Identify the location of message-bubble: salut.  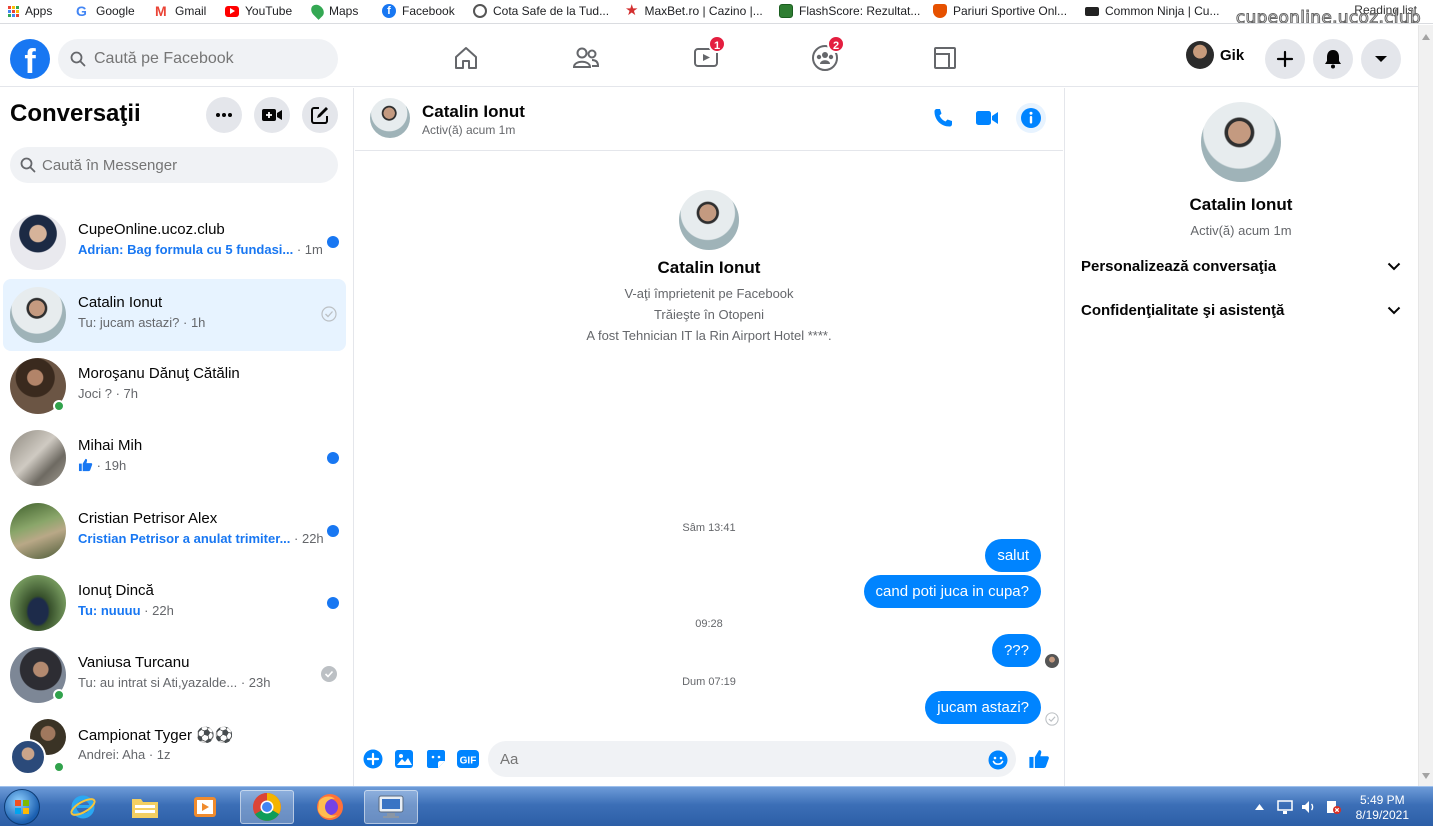
(1013, 555).